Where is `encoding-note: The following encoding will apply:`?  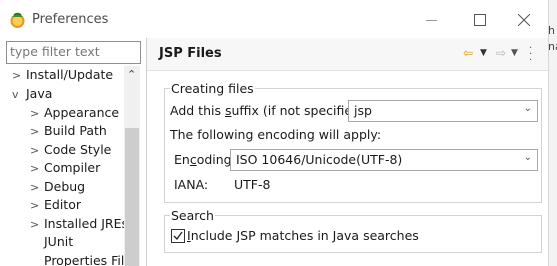
encoding-note: The following encoding will apply: is located at coordinates (276, 134).